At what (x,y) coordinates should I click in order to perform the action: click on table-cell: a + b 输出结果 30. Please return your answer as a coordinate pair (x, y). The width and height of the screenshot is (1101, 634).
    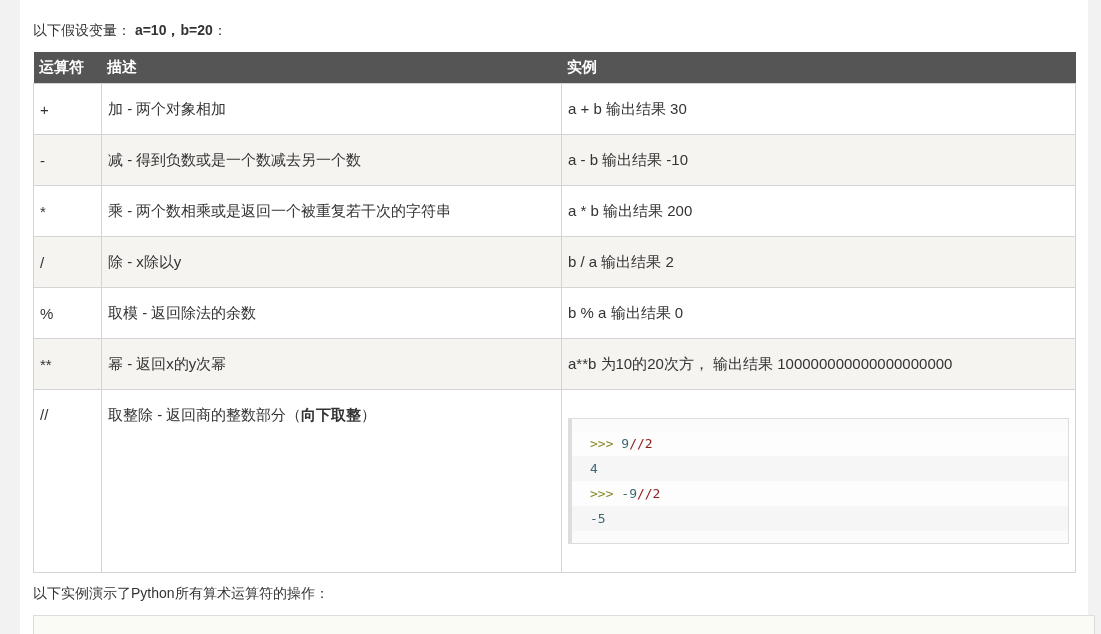
    Looking at the image, I should click on (818, 109).